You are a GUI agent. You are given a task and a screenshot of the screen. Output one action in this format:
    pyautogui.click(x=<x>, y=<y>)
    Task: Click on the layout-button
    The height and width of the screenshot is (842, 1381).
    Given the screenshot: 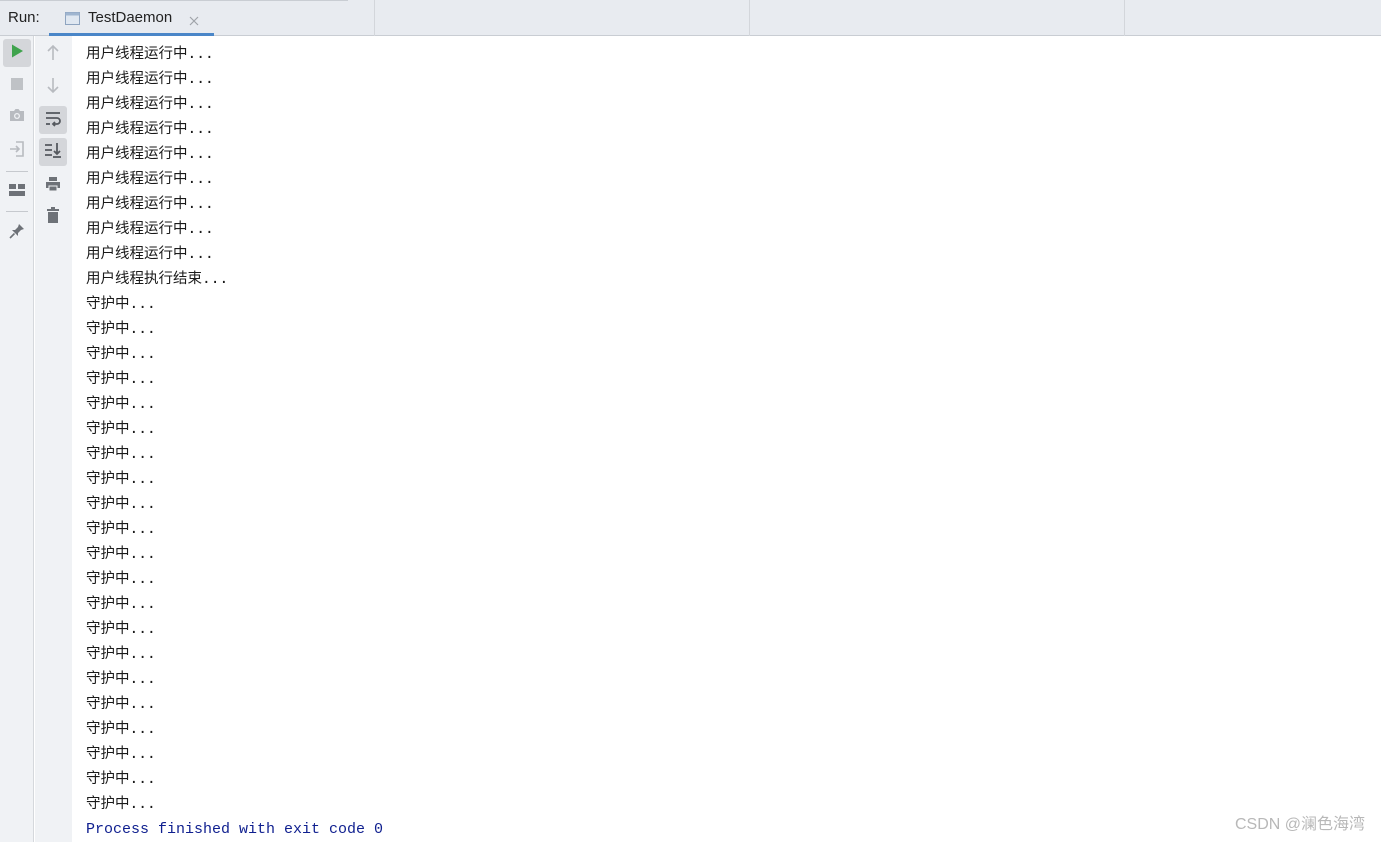 What is the action you would take?
    pyautogui.click(x=17, y=192)
    